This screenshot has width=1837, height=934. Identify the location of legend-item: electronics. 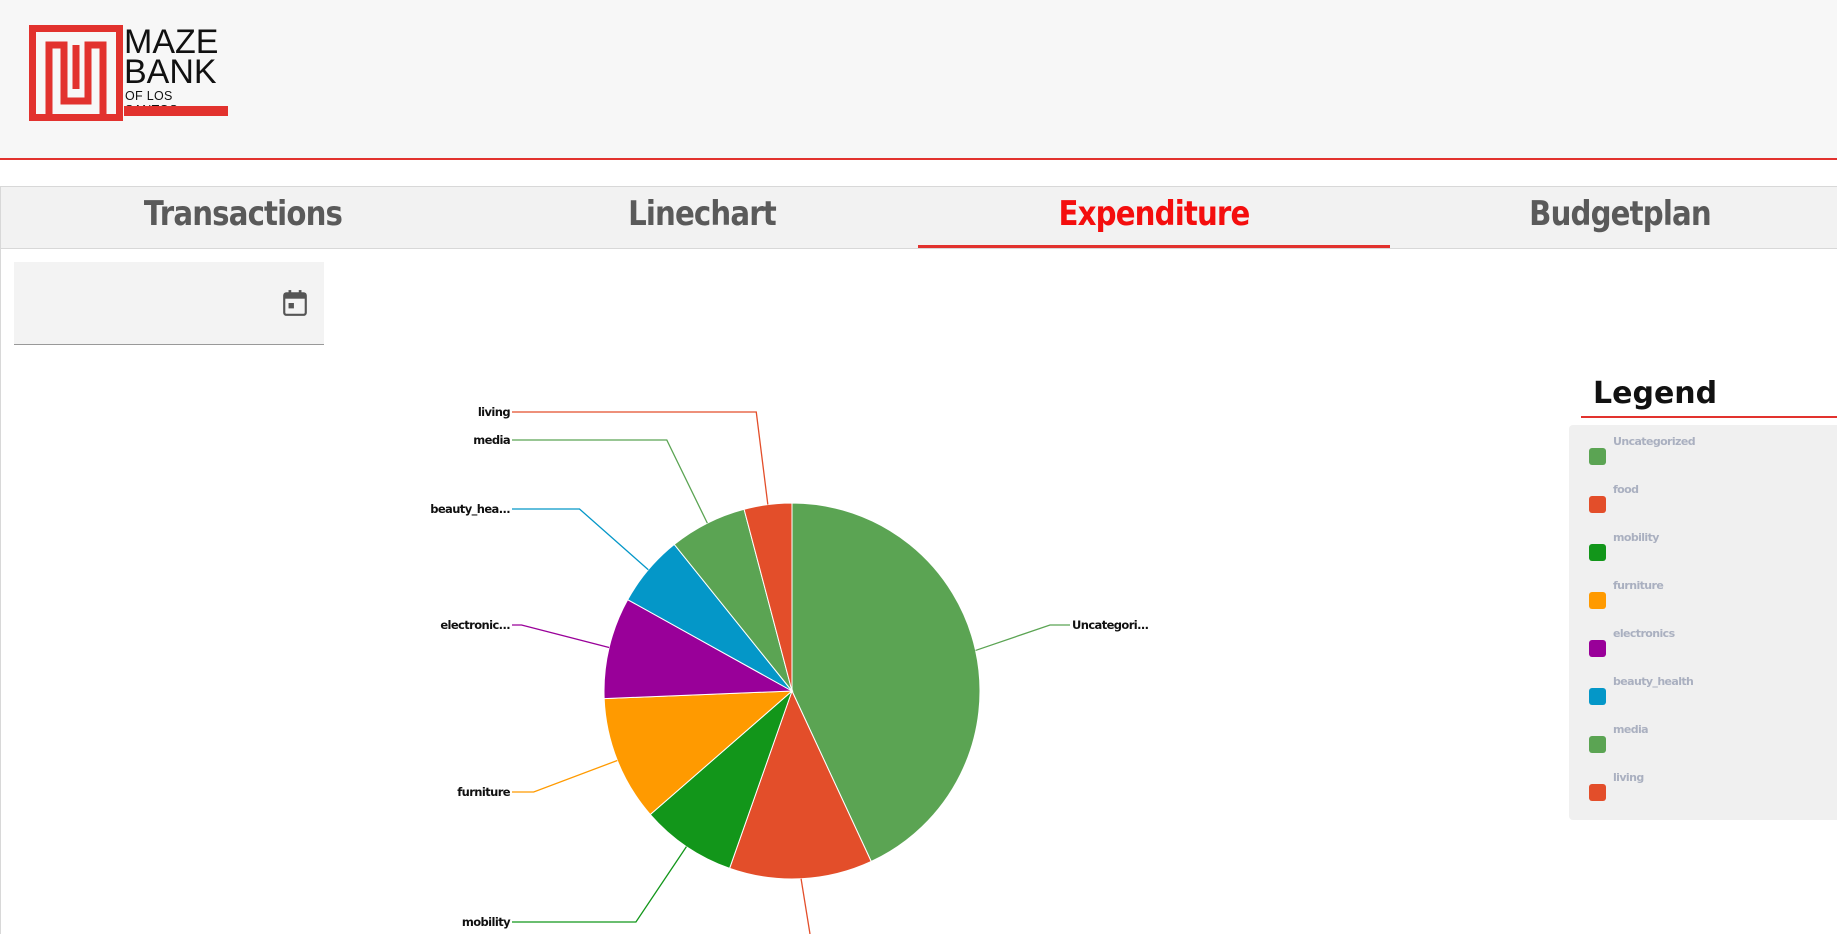
(1704, 642).